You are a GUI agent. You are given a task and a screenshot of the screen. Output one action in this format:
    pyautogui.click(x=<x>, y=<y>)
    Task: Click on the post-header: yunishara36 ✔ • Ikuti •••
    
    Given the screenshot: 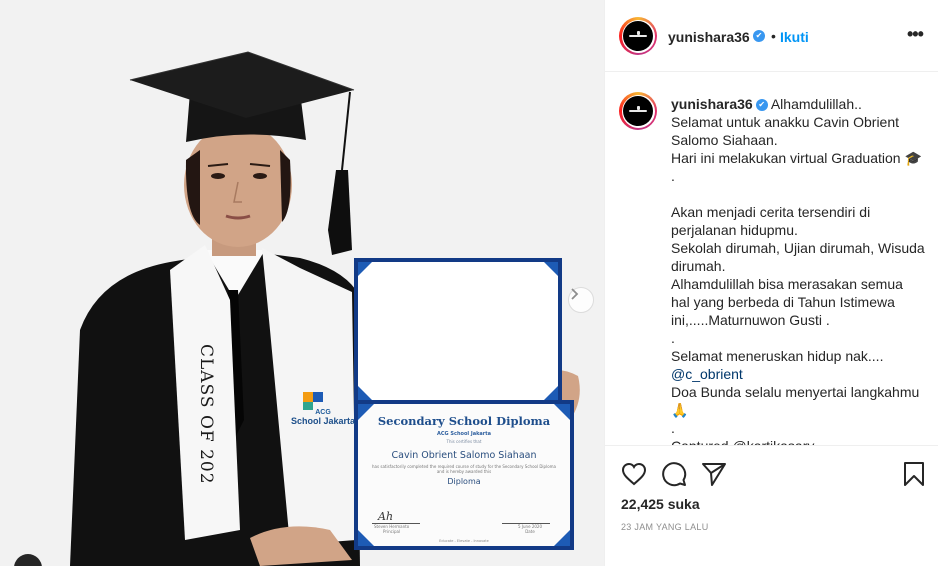 What is the action you would take?
    pyautogui.click(x=771, y=36)
    